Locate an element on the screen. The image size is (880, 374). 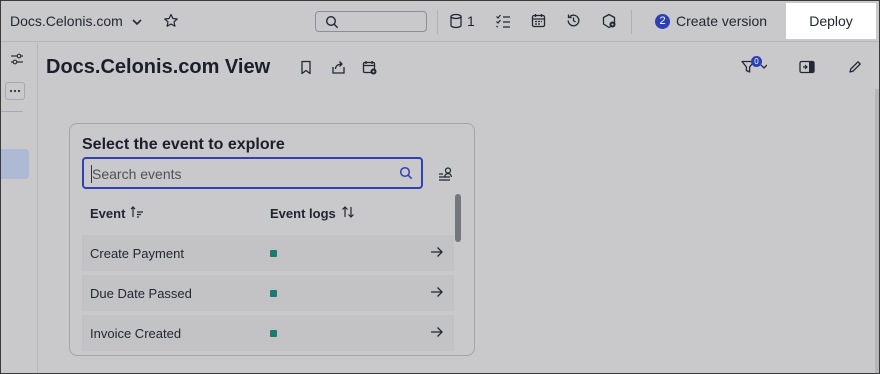
left-rail is located at coordinates (19, 208).